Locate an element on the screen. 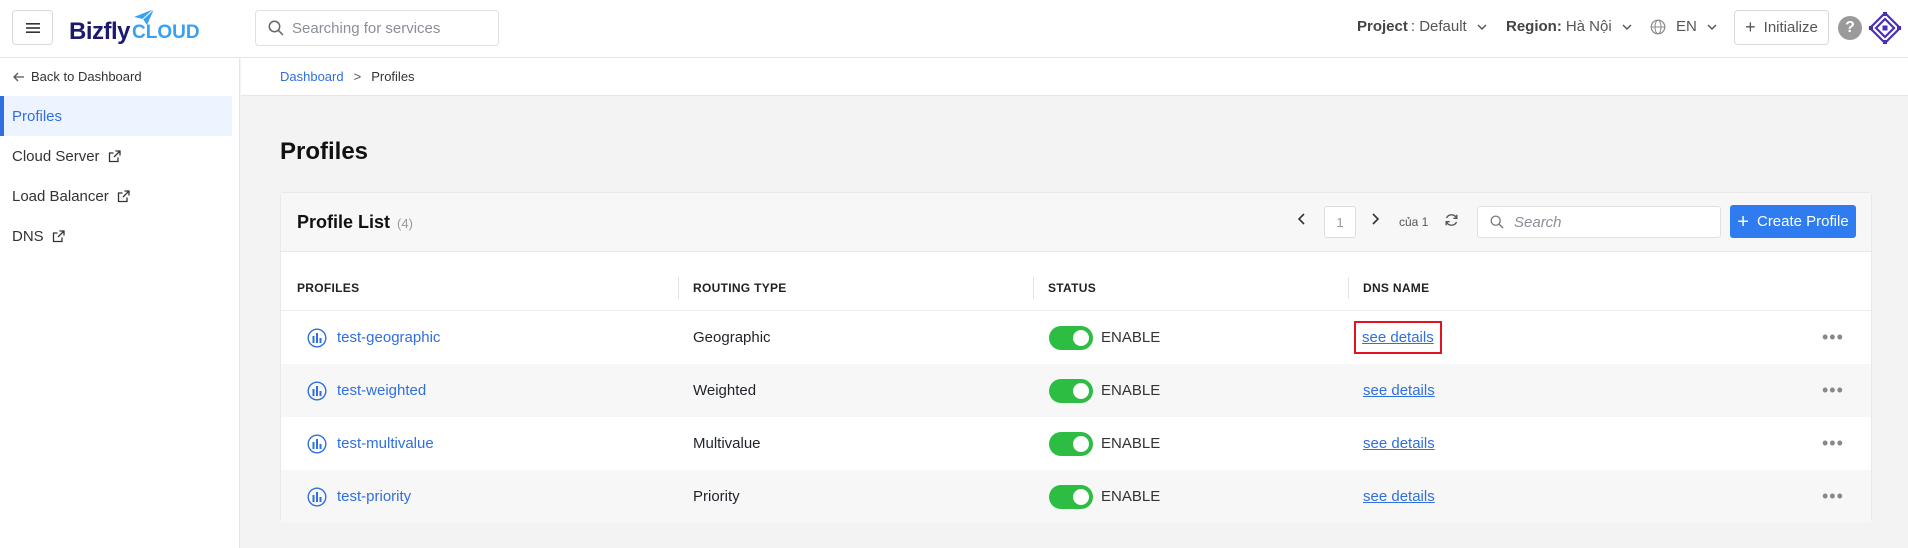  bizfly-logo: Bizfly CLOUD is located at coordinates (134, 27).